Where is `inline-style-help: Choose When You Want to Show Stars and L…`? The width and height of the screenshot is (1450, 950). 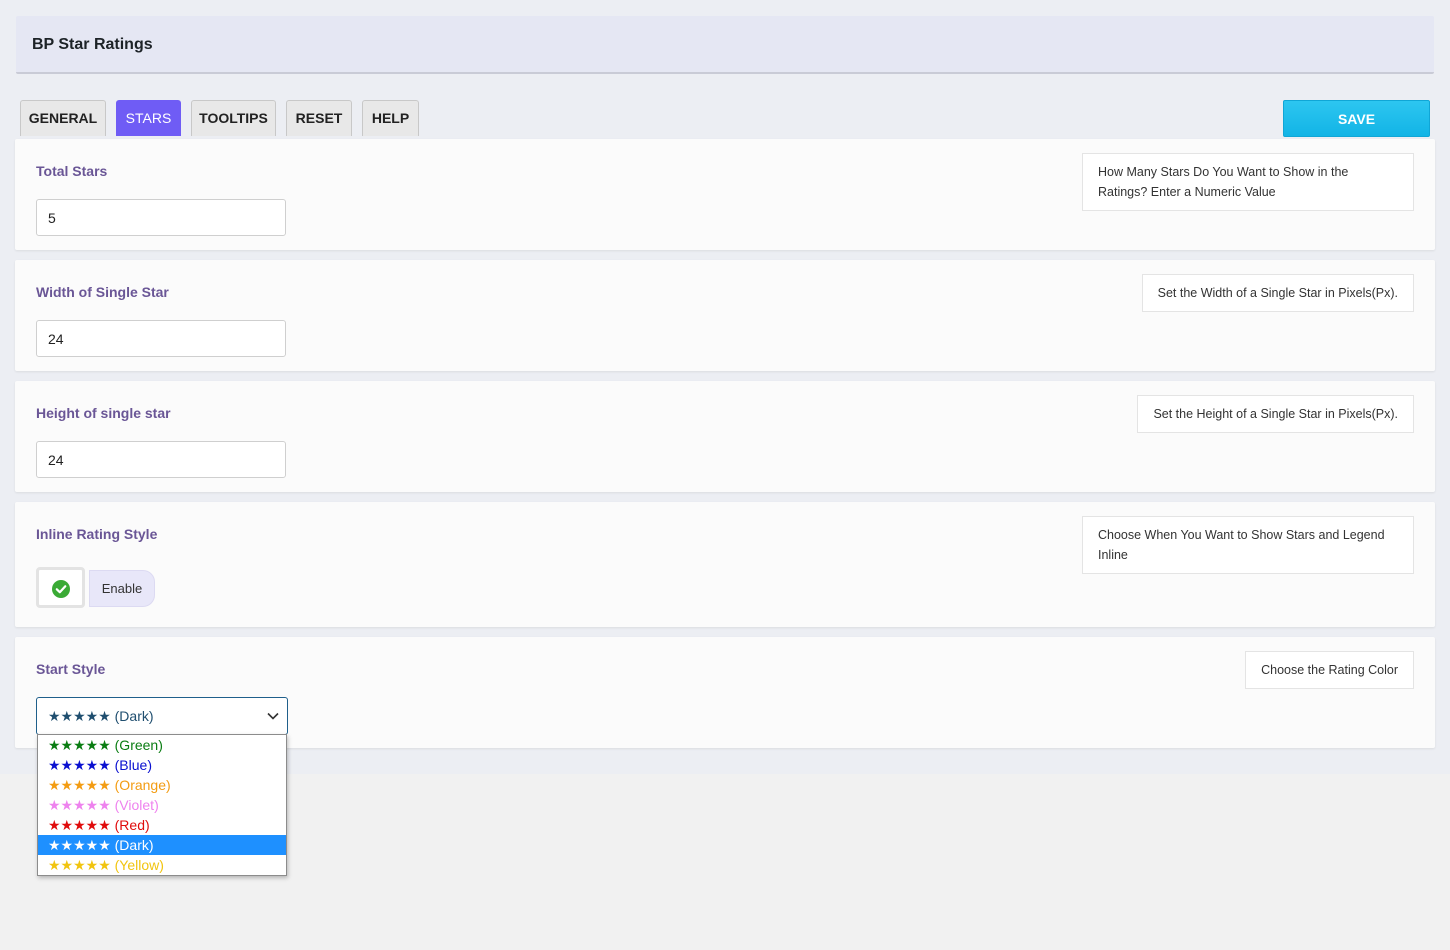 inline-style-help: Choose When You Want to Show Stars and L… is located at coordinates (1248, 545).